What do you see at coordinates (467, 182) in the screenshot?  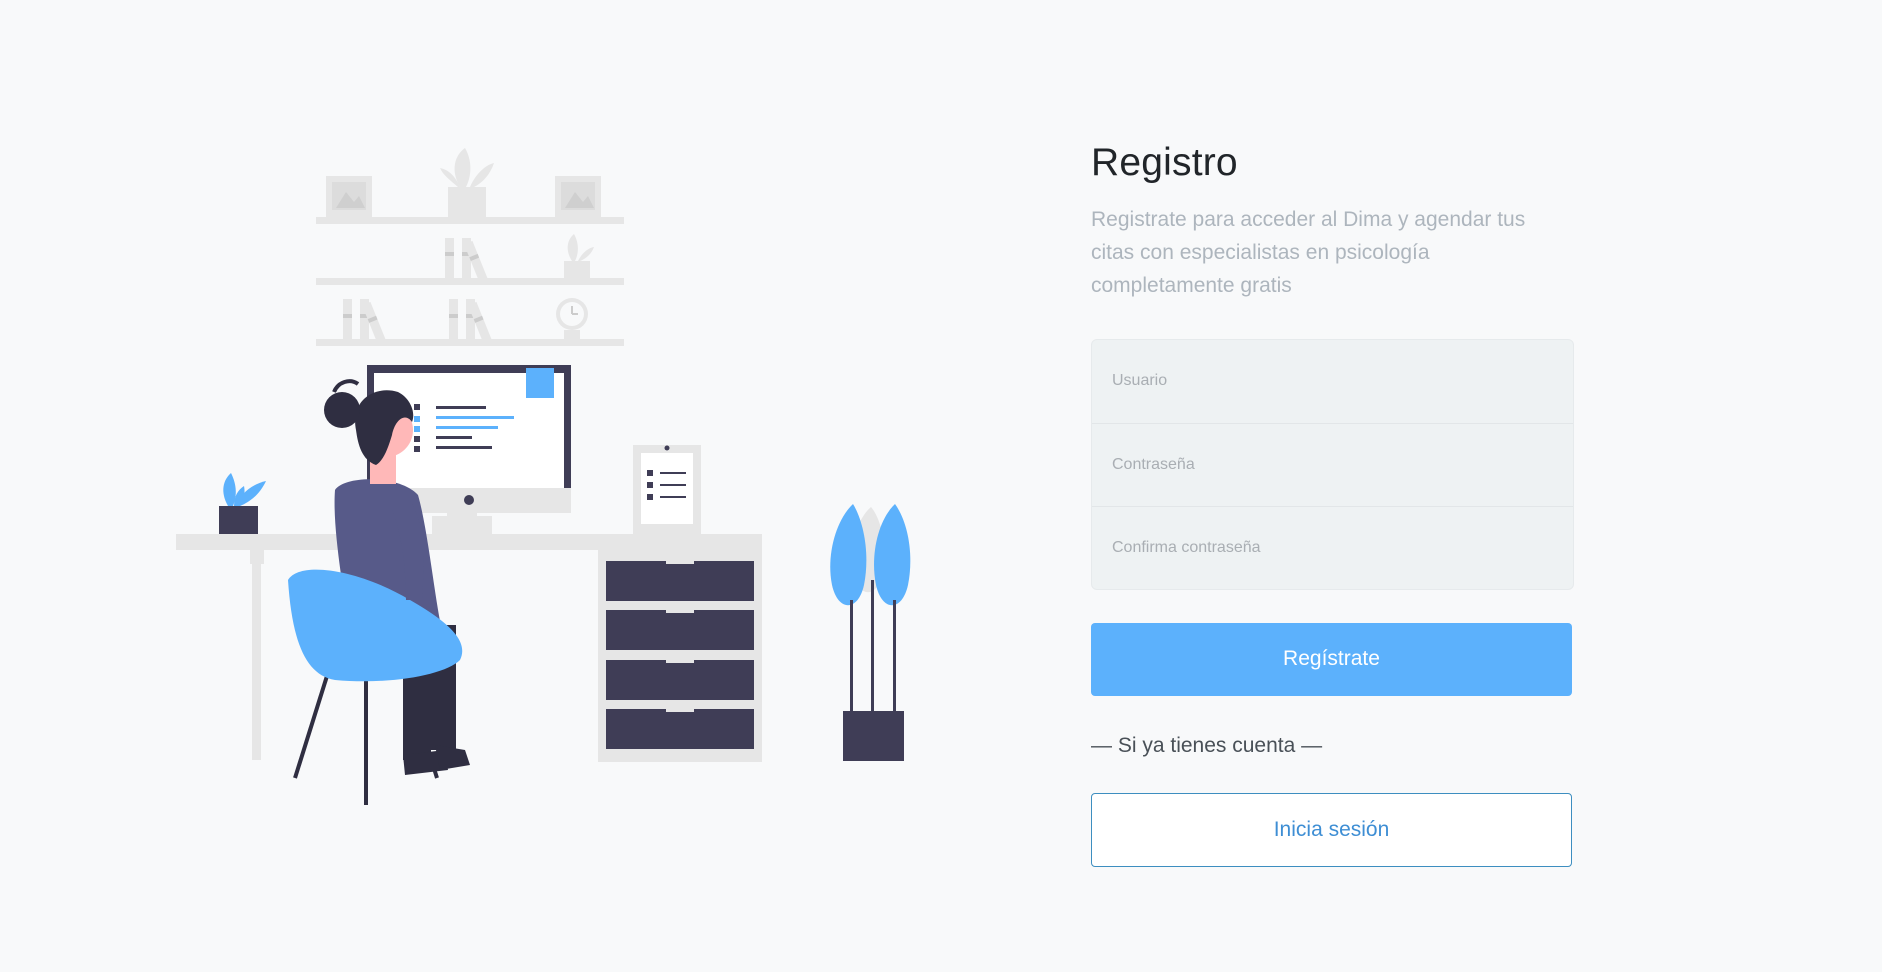 I see `shelf-plant-top` at bounding box center [467, 182].